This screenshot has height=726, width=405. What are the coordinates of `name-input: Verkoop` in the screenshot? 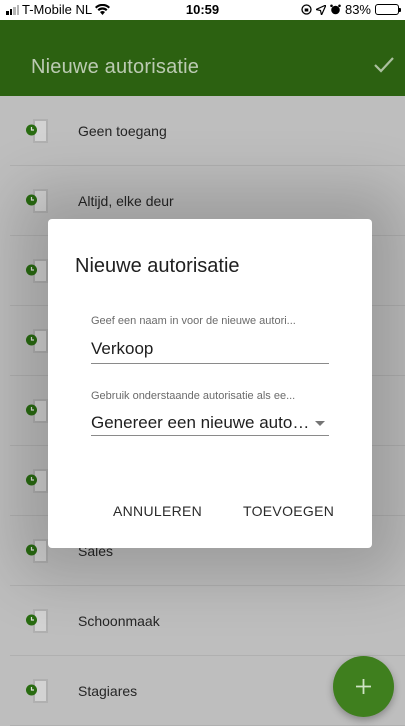 It's located at (122, 349).